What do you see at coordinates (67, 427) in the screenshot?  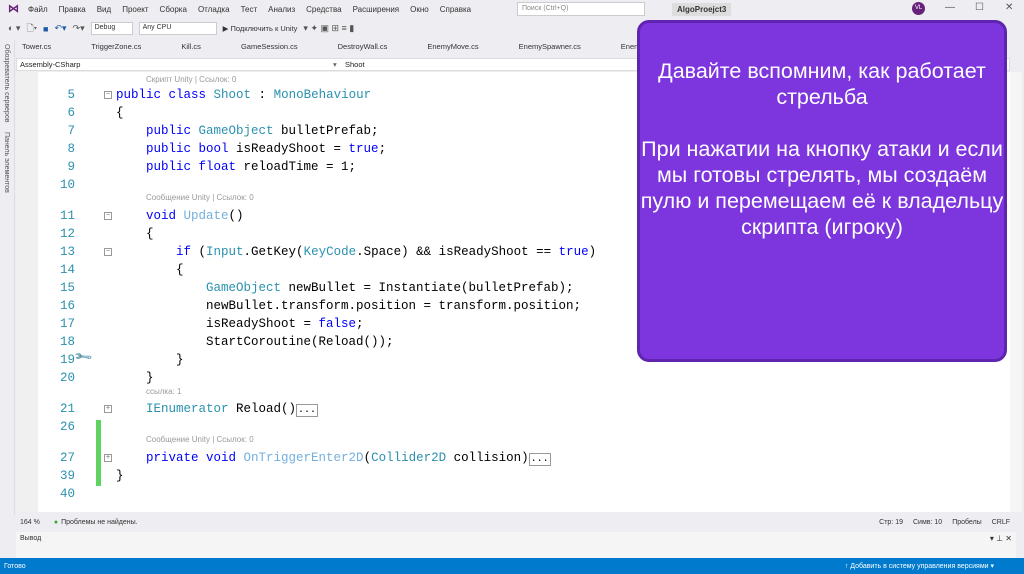 I see `line-number: 26` at bounding box center [67, 427].